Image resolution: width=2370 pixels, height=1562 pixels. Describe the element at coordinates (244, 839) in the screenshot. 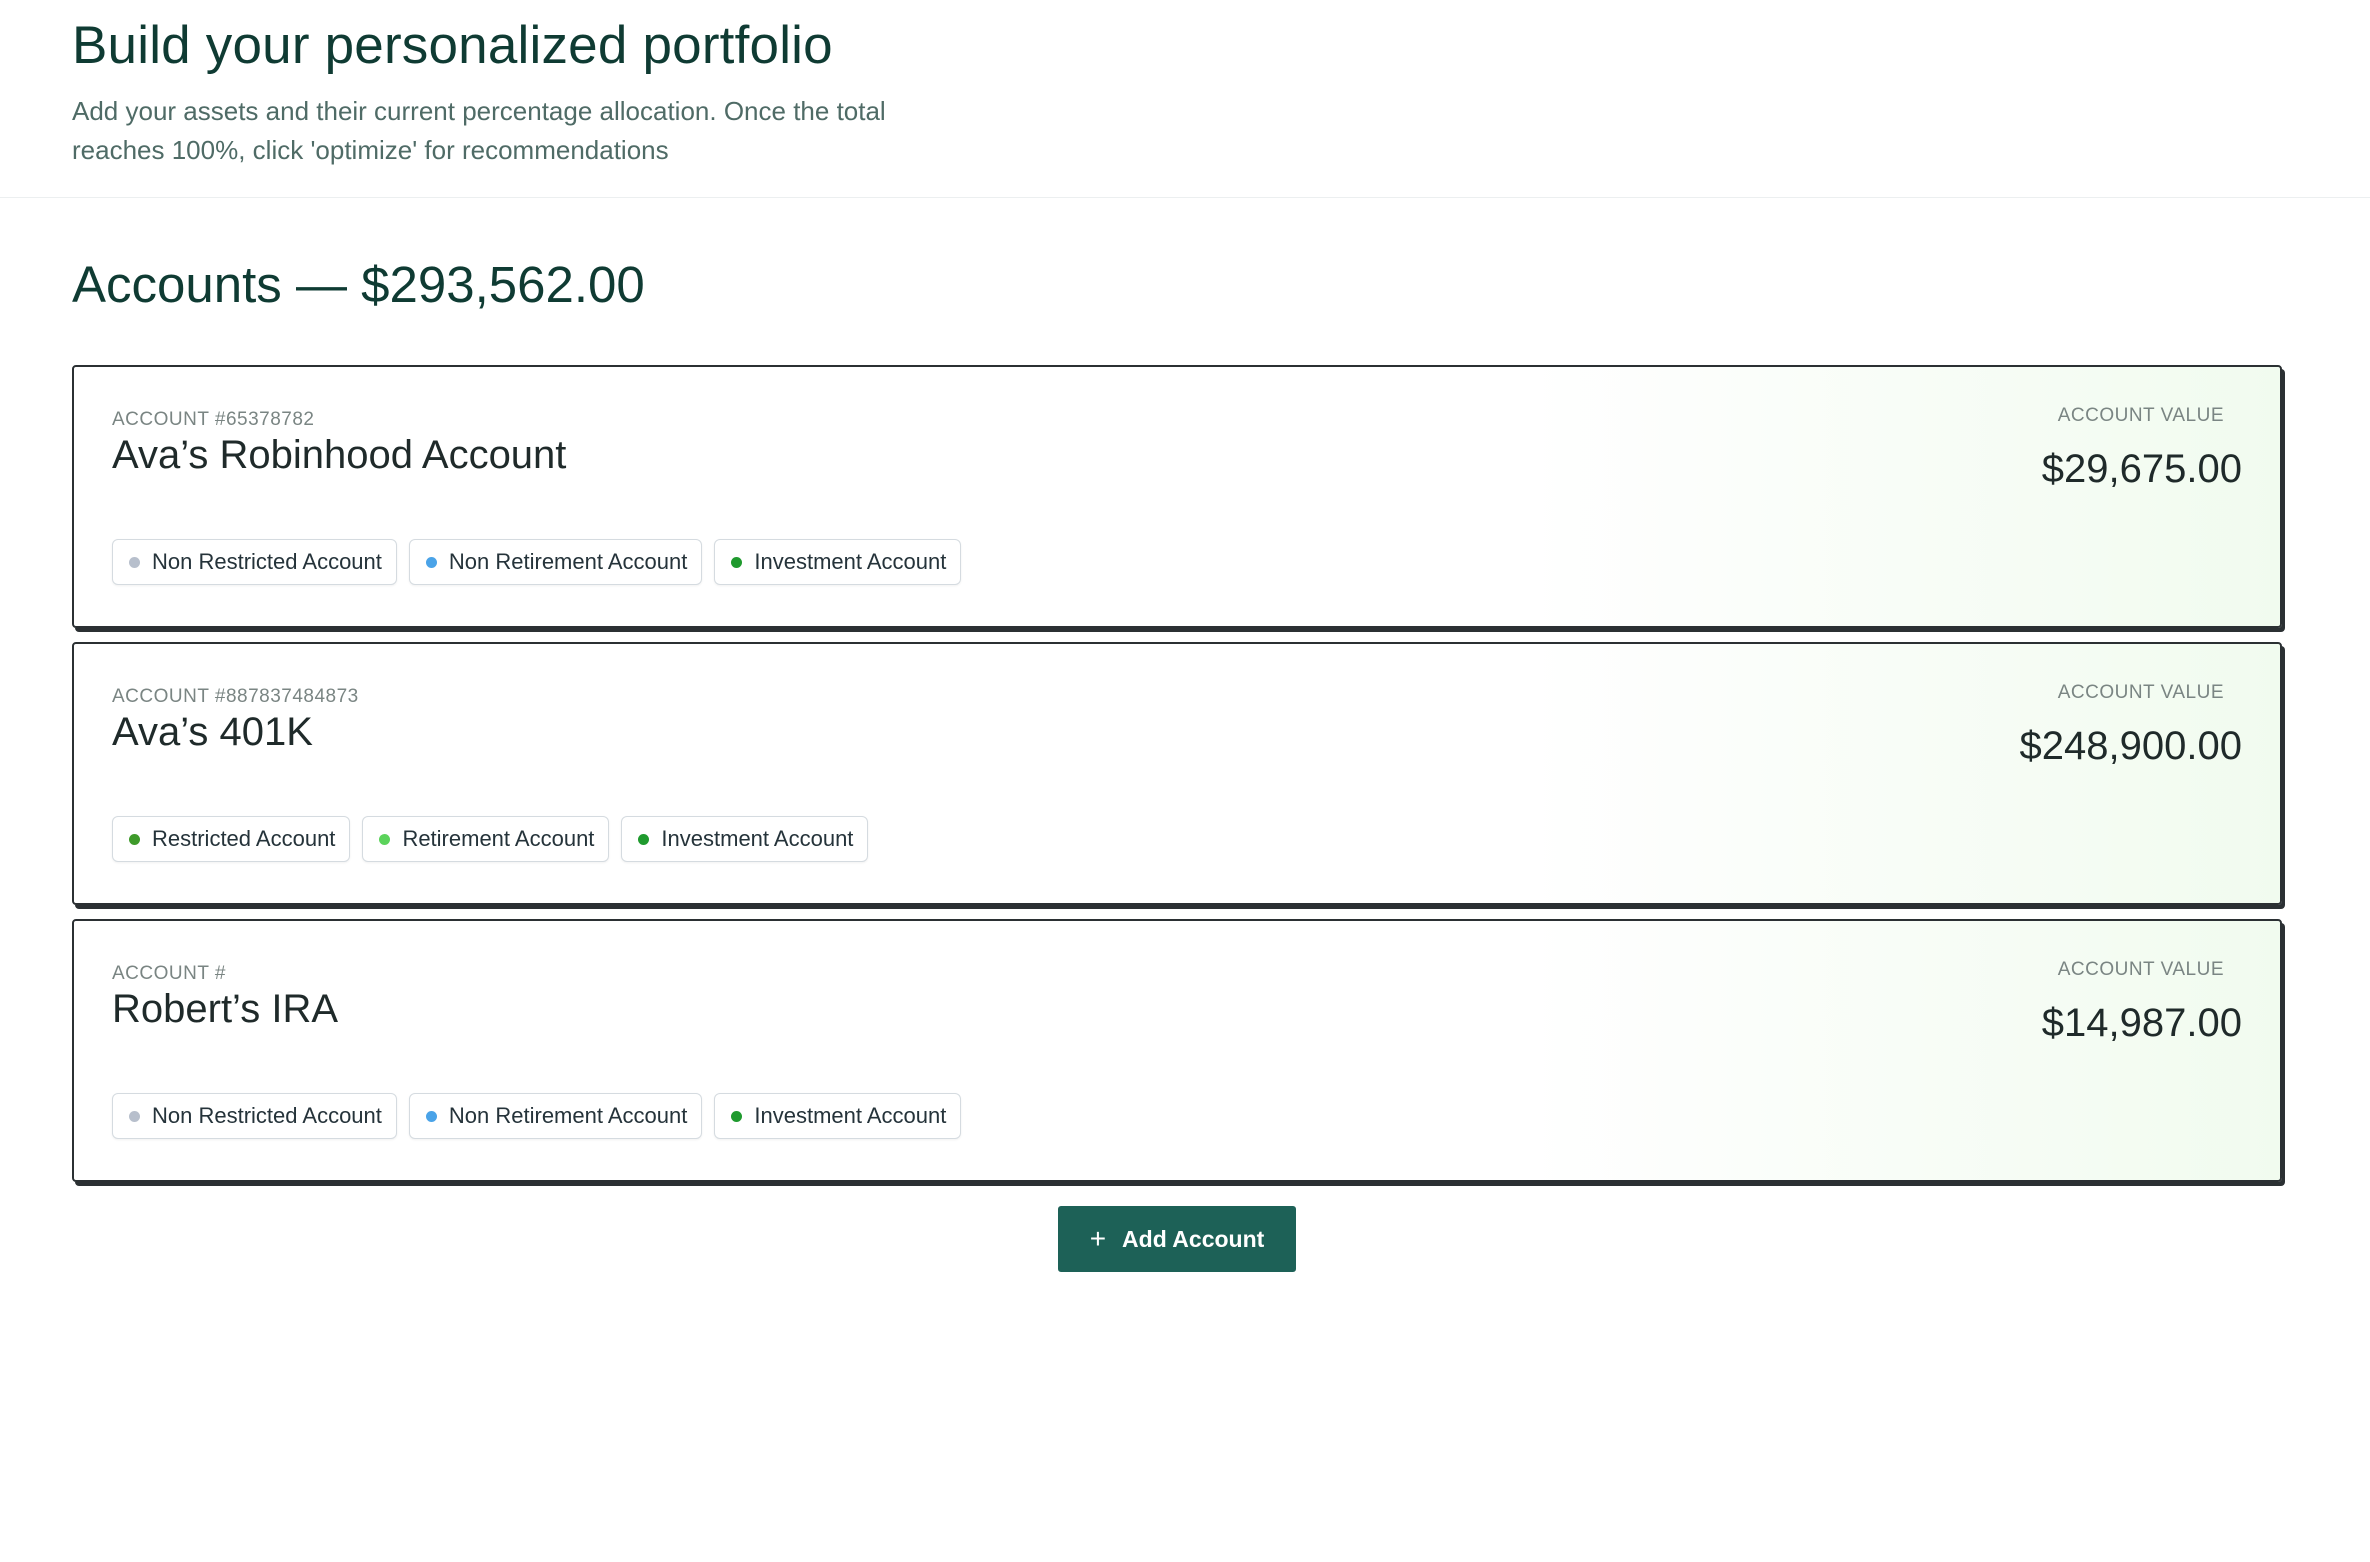

I see `tag-label: Restricted Account` at that location.